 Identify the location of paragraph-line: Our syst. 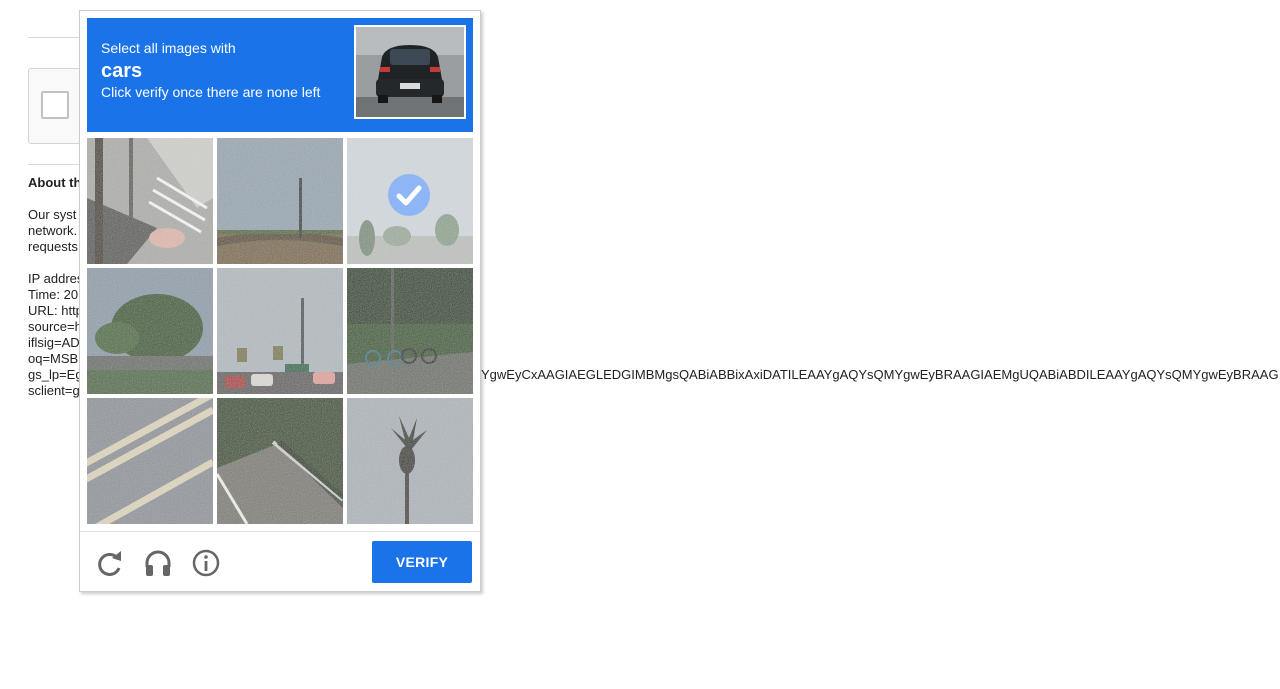
(52, 214).